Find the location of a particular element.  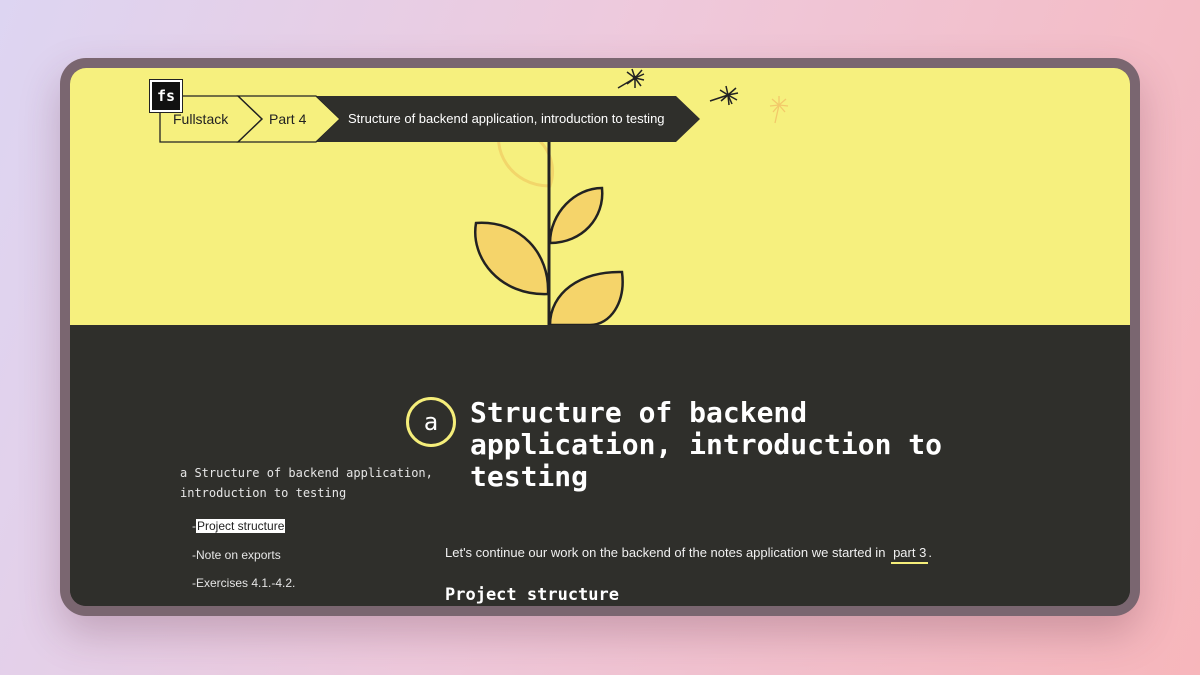

toc-item-project-structure: -Project structure is located at coordinates (239, 526).